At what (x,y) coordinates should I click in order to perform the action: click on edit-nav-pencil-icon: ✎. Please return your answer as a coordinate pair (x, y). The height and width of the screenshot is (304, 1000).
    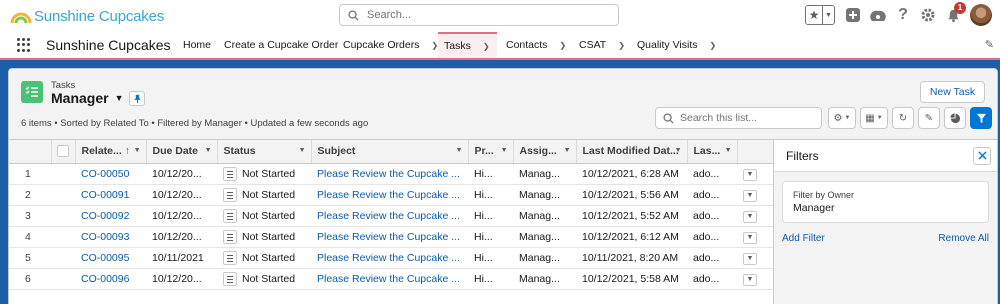
    Looking at the image, I should click on (989, 44).